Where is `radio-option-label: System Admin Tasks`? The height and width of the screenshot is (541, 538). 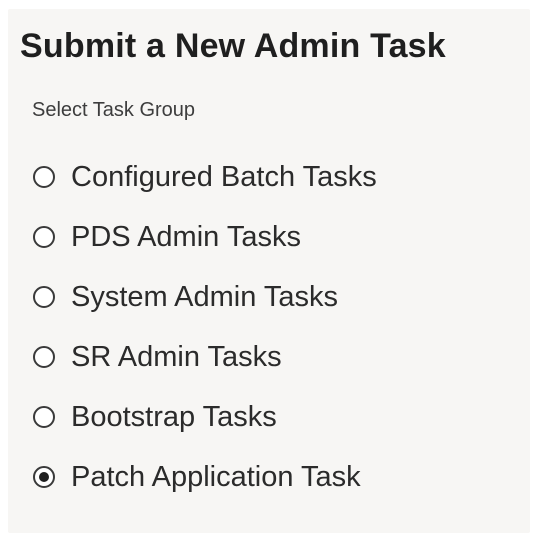
radio-option-label: System Admin Tasks is located at coordinates (204, 297).